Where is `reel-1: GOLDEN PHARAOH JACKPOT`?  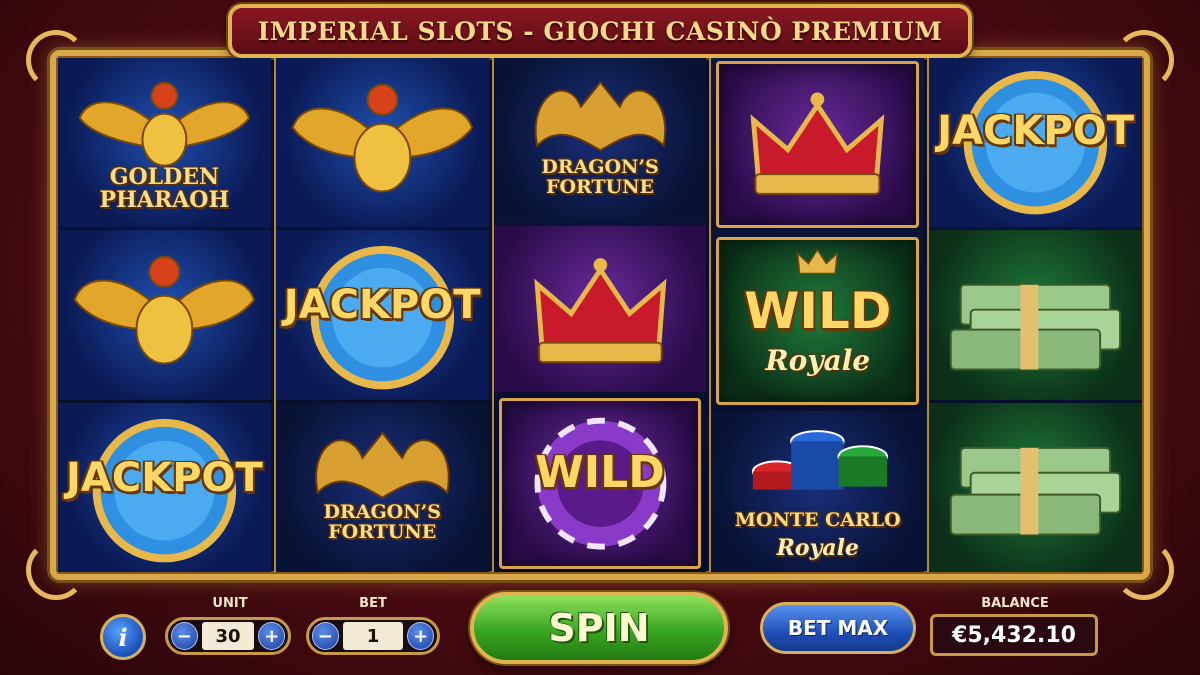 reel-1: GOLDEN PHARAOH JACKPOT is located at coordinates (164, 315).